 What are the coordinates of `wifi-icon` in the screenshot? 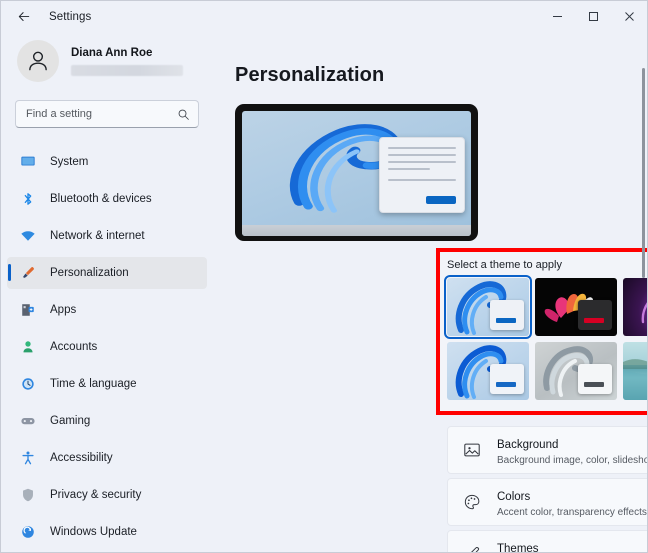 It's located at (28, 236).